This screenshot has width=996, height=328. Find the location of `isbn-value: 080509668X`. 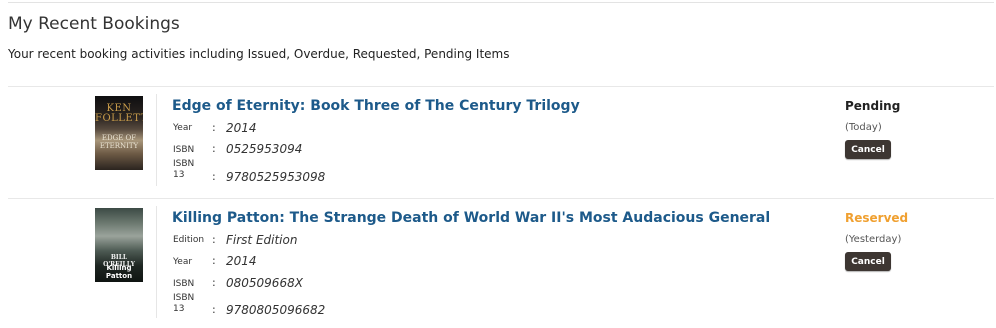

isbn-value: 080509668X is located at coordinates (264, 283).